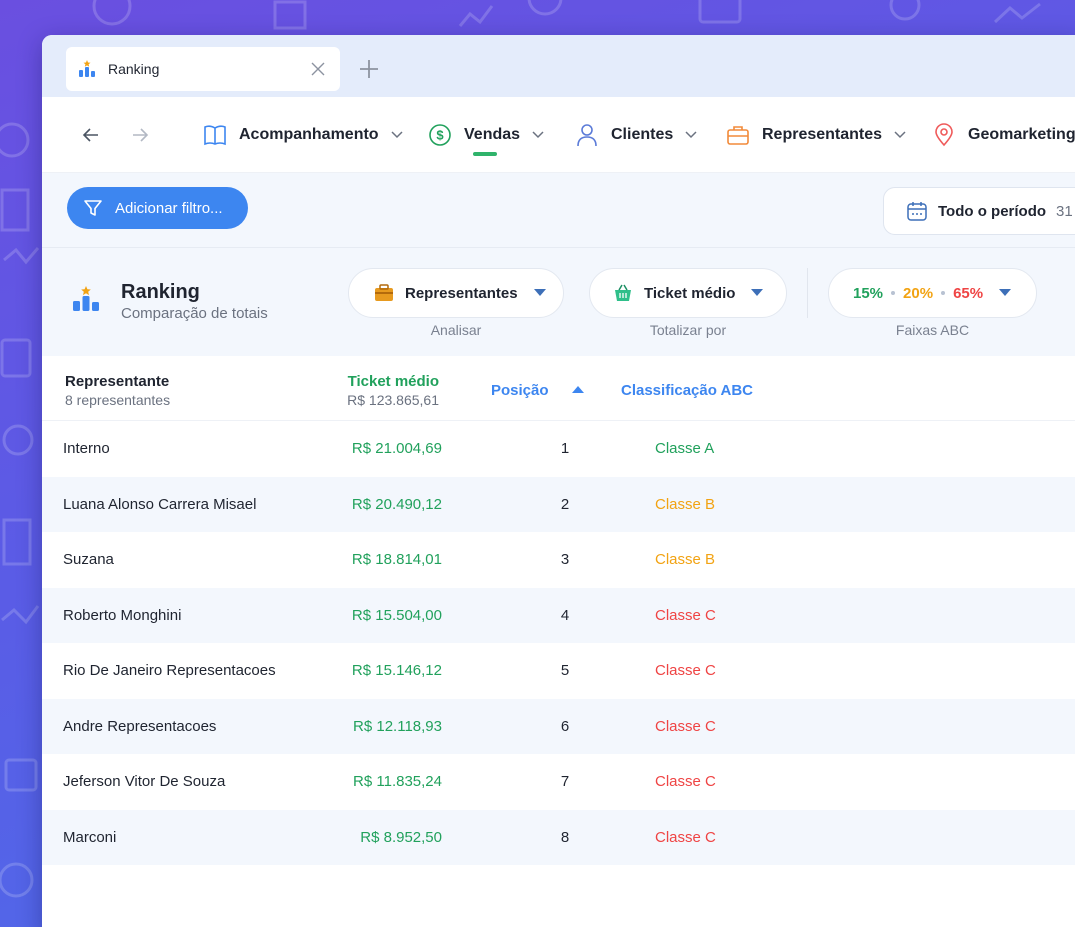 This screenshot has height=927, width=1075. I want to click on cell-name: Suzana, so click(88, 559).